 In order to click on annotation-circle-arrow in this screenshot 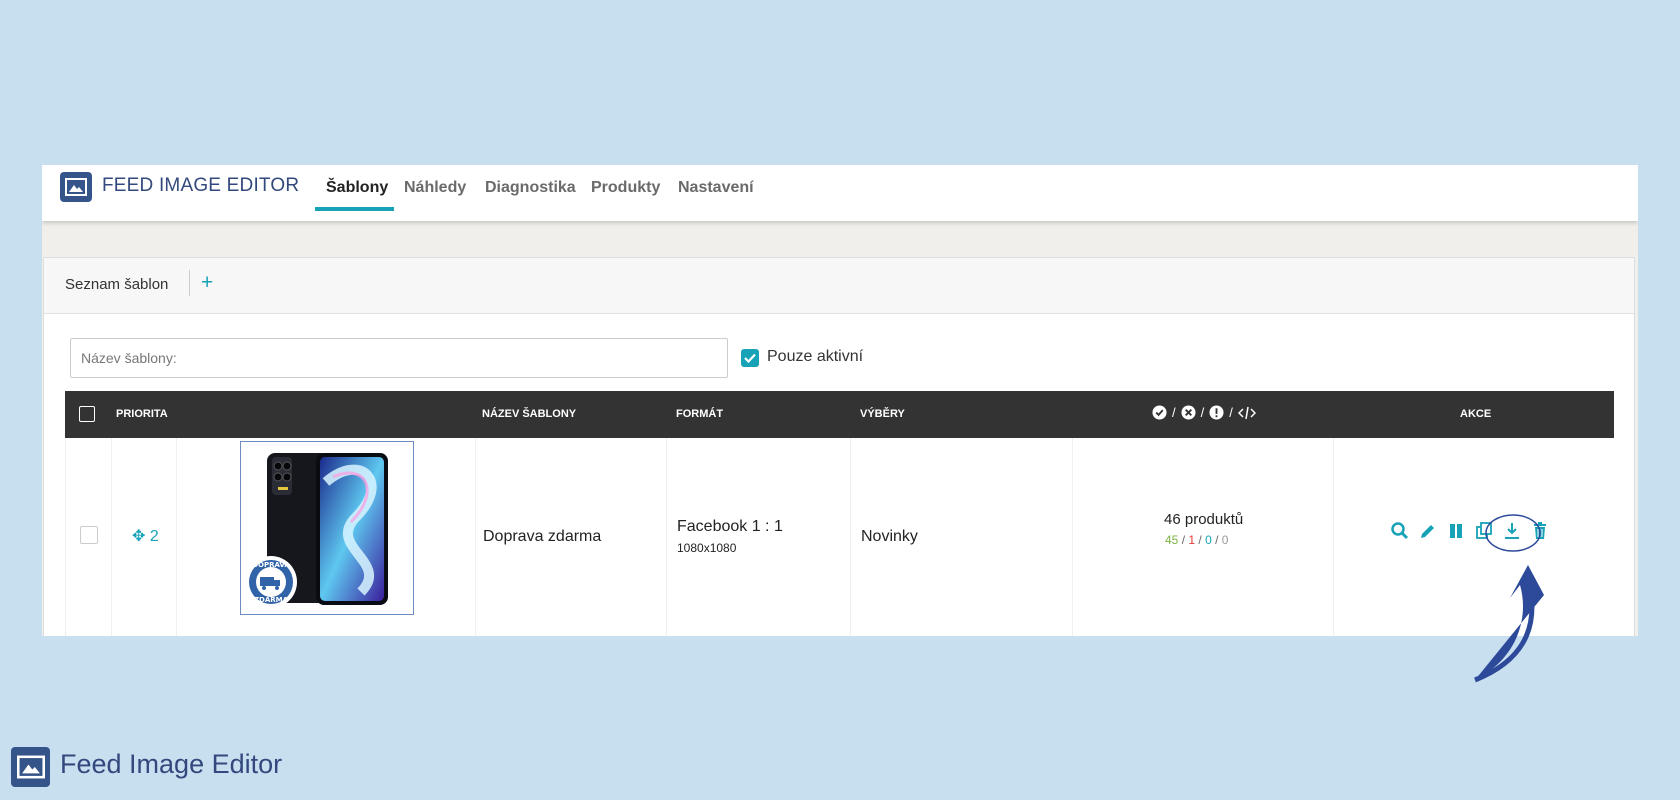, I will do `click(1509, 598)`.